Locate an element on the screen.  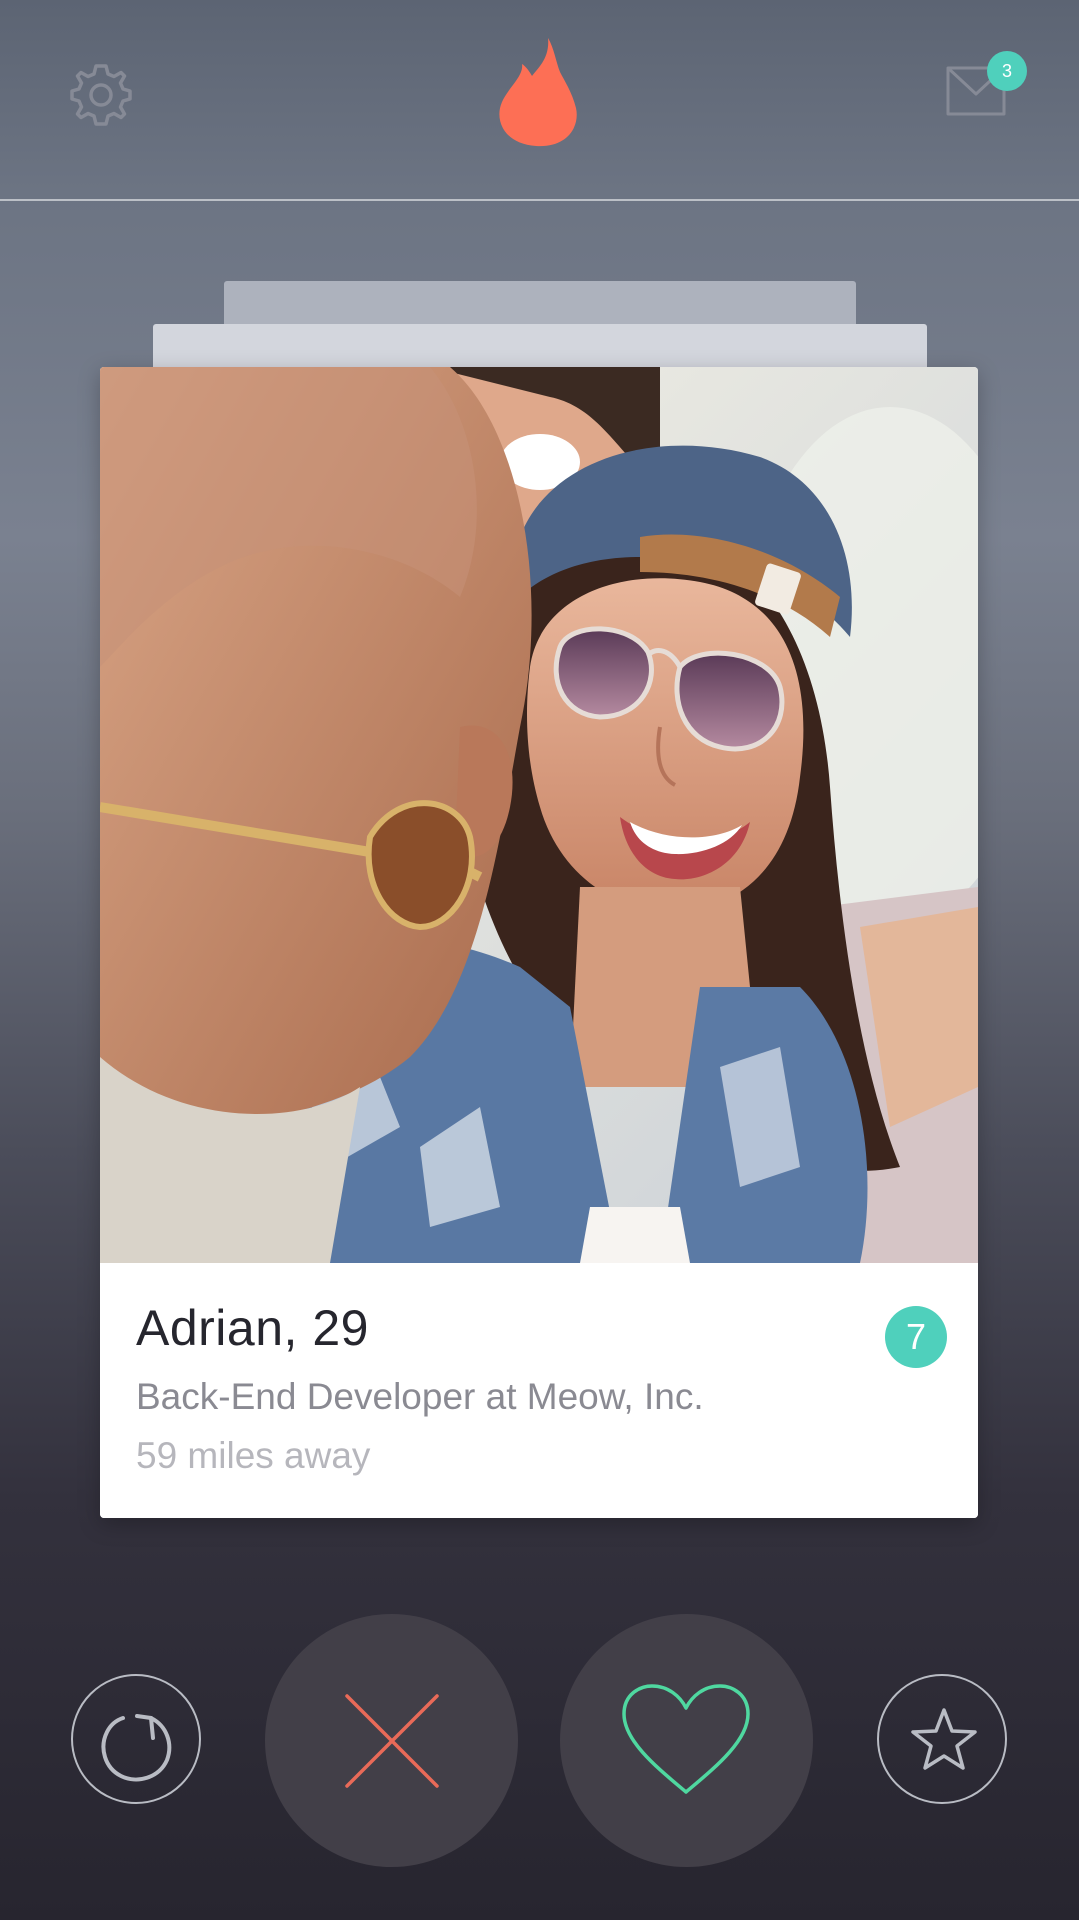
super-like-button is located at coordinates (942, 1739).